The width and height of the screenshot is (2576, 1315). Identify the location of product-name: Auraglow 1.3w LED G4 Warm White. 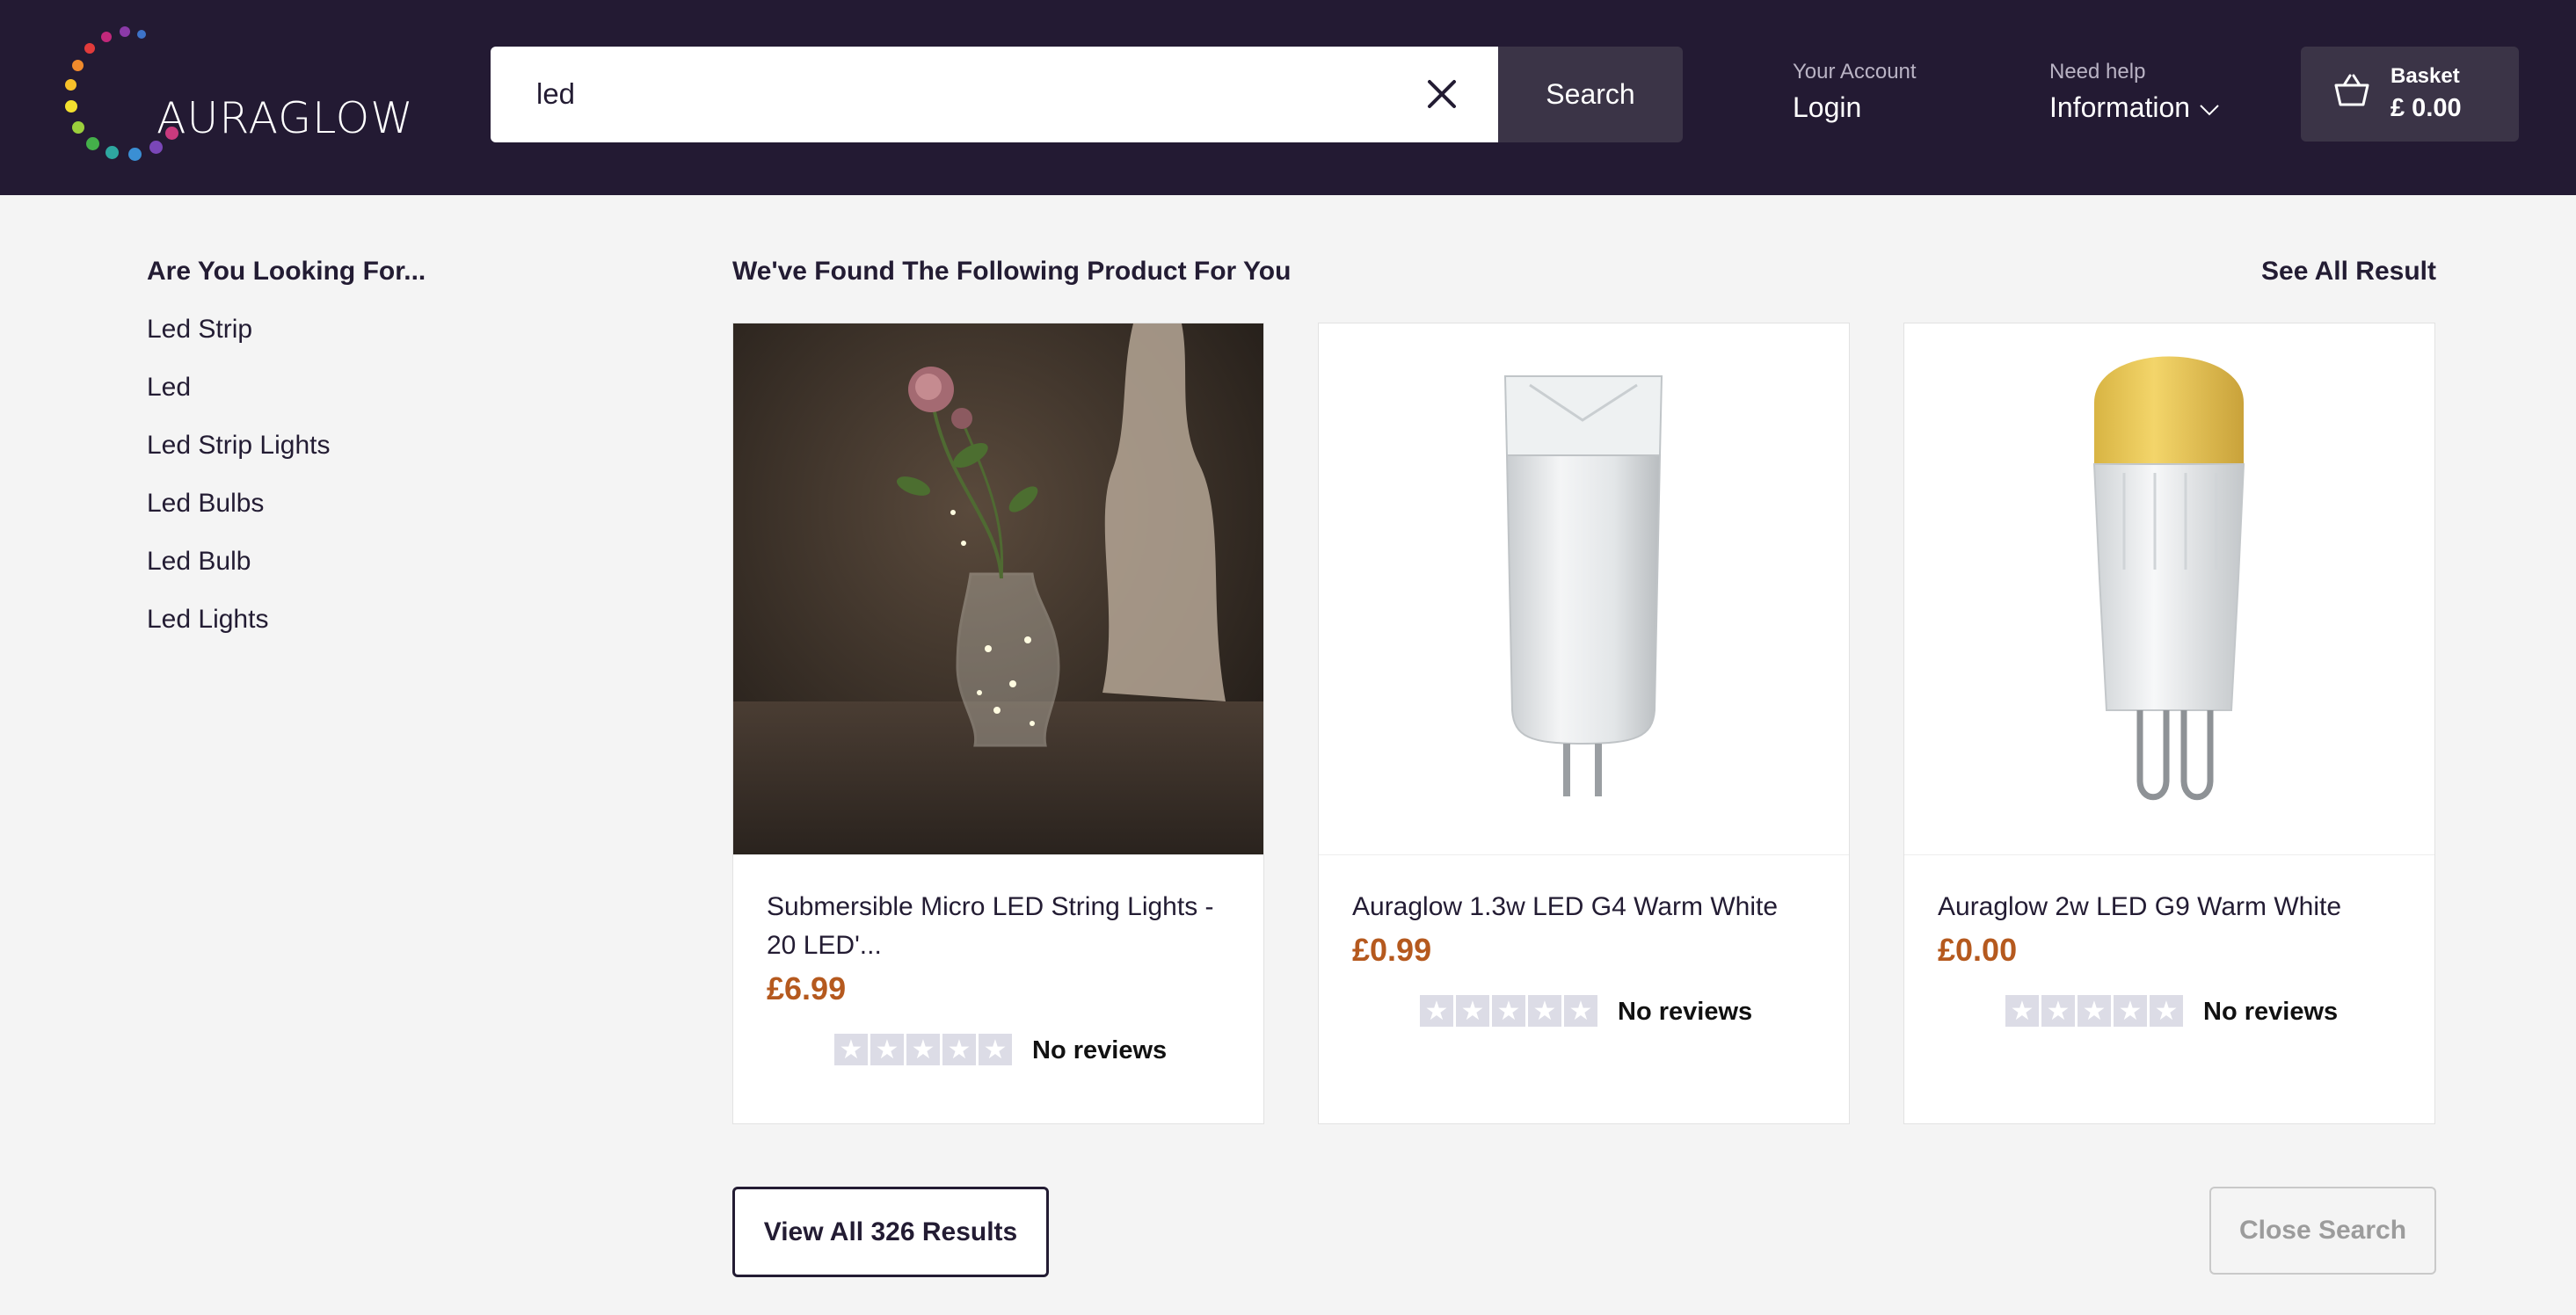
(1589, 907).